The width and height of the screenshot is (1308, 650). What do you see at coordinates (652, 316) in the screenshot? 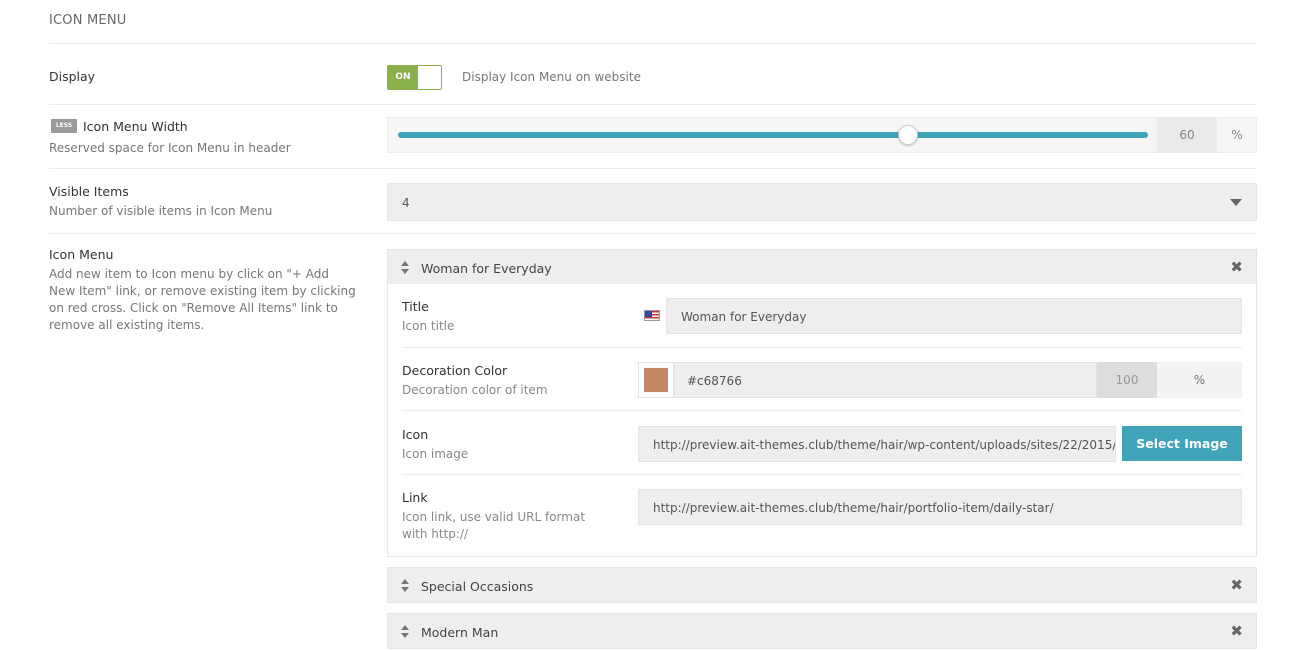
I see `us-flag-icon` at bounding box center [652, 316].